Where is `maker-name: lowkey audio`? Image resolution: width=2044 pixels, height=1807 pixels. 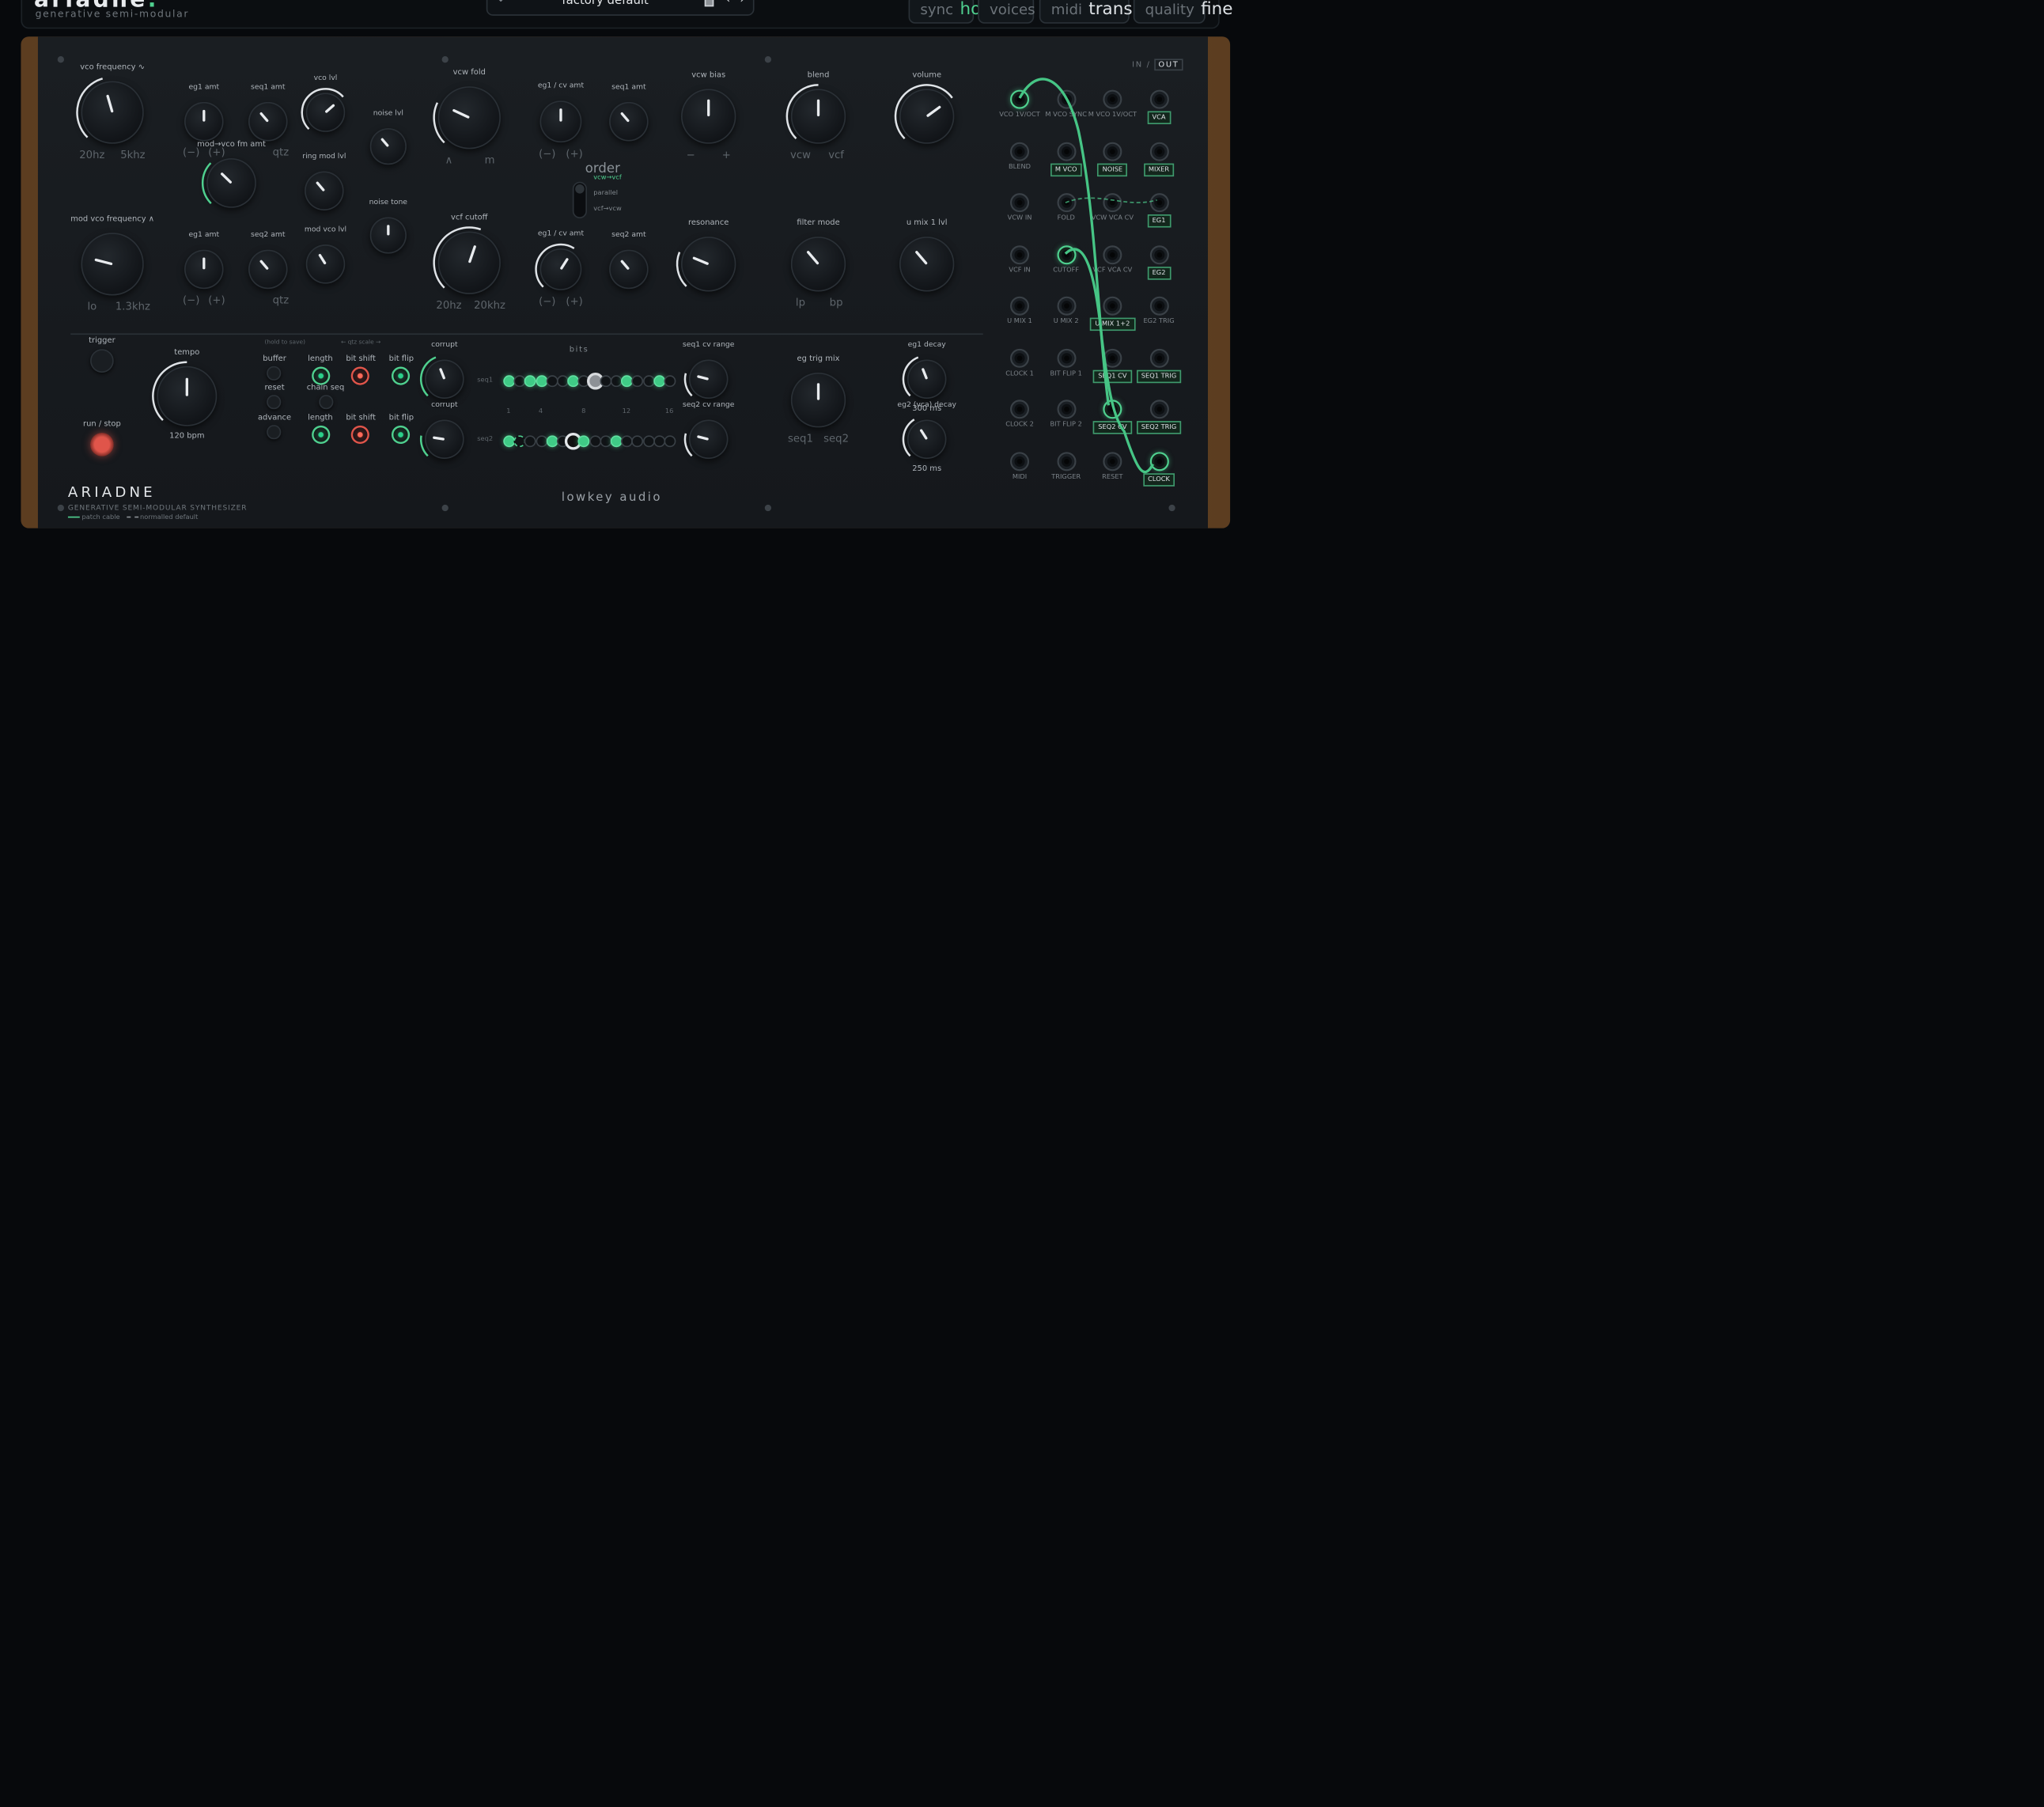 maker-name: lowkey audio is located at coordinates (612, 498).